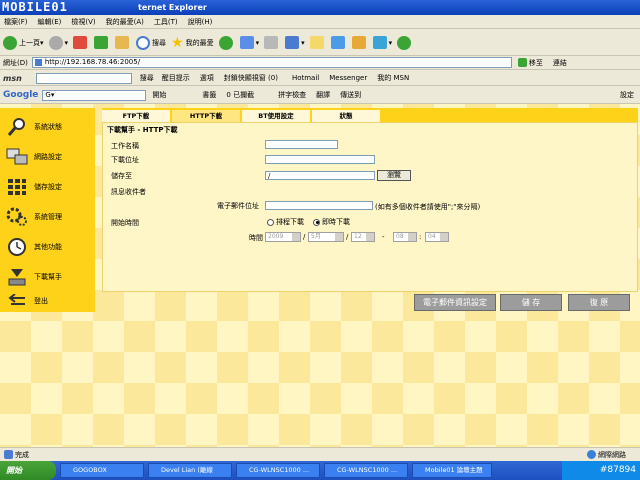  What do you see at coordinates (271, 62) in the screenshot?
I see `address-input: http://192.168.78.46:2005/` at bounding box center [271, 62].